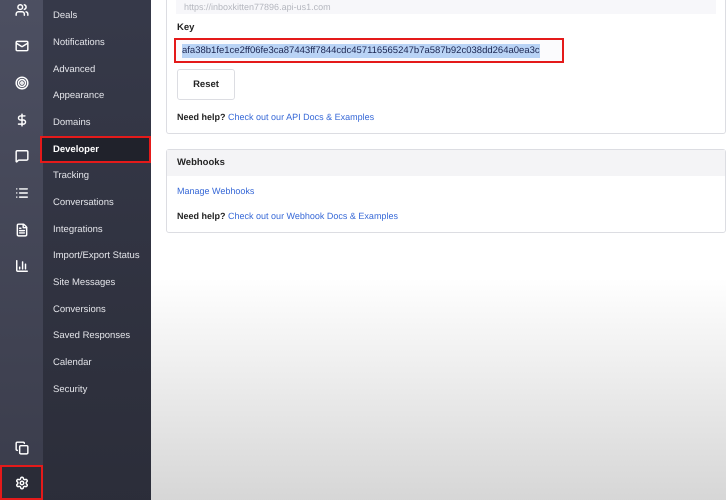 This screenshot has width=726, height=500. Describe the element at coordinates (21, 266) in the screenshot. I see `bar-chart-icon` at that location.